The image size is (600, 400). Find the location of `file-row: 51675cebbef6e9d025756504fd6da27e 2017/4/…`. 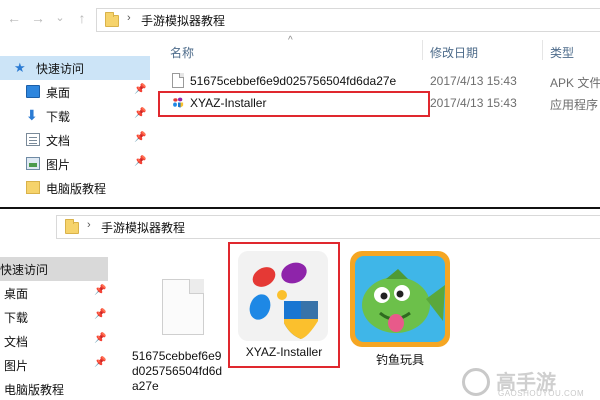

file-row: 51675cebbef6e9d025756504fd6da27e 2017/4/… is located at coordinates (381, 81).